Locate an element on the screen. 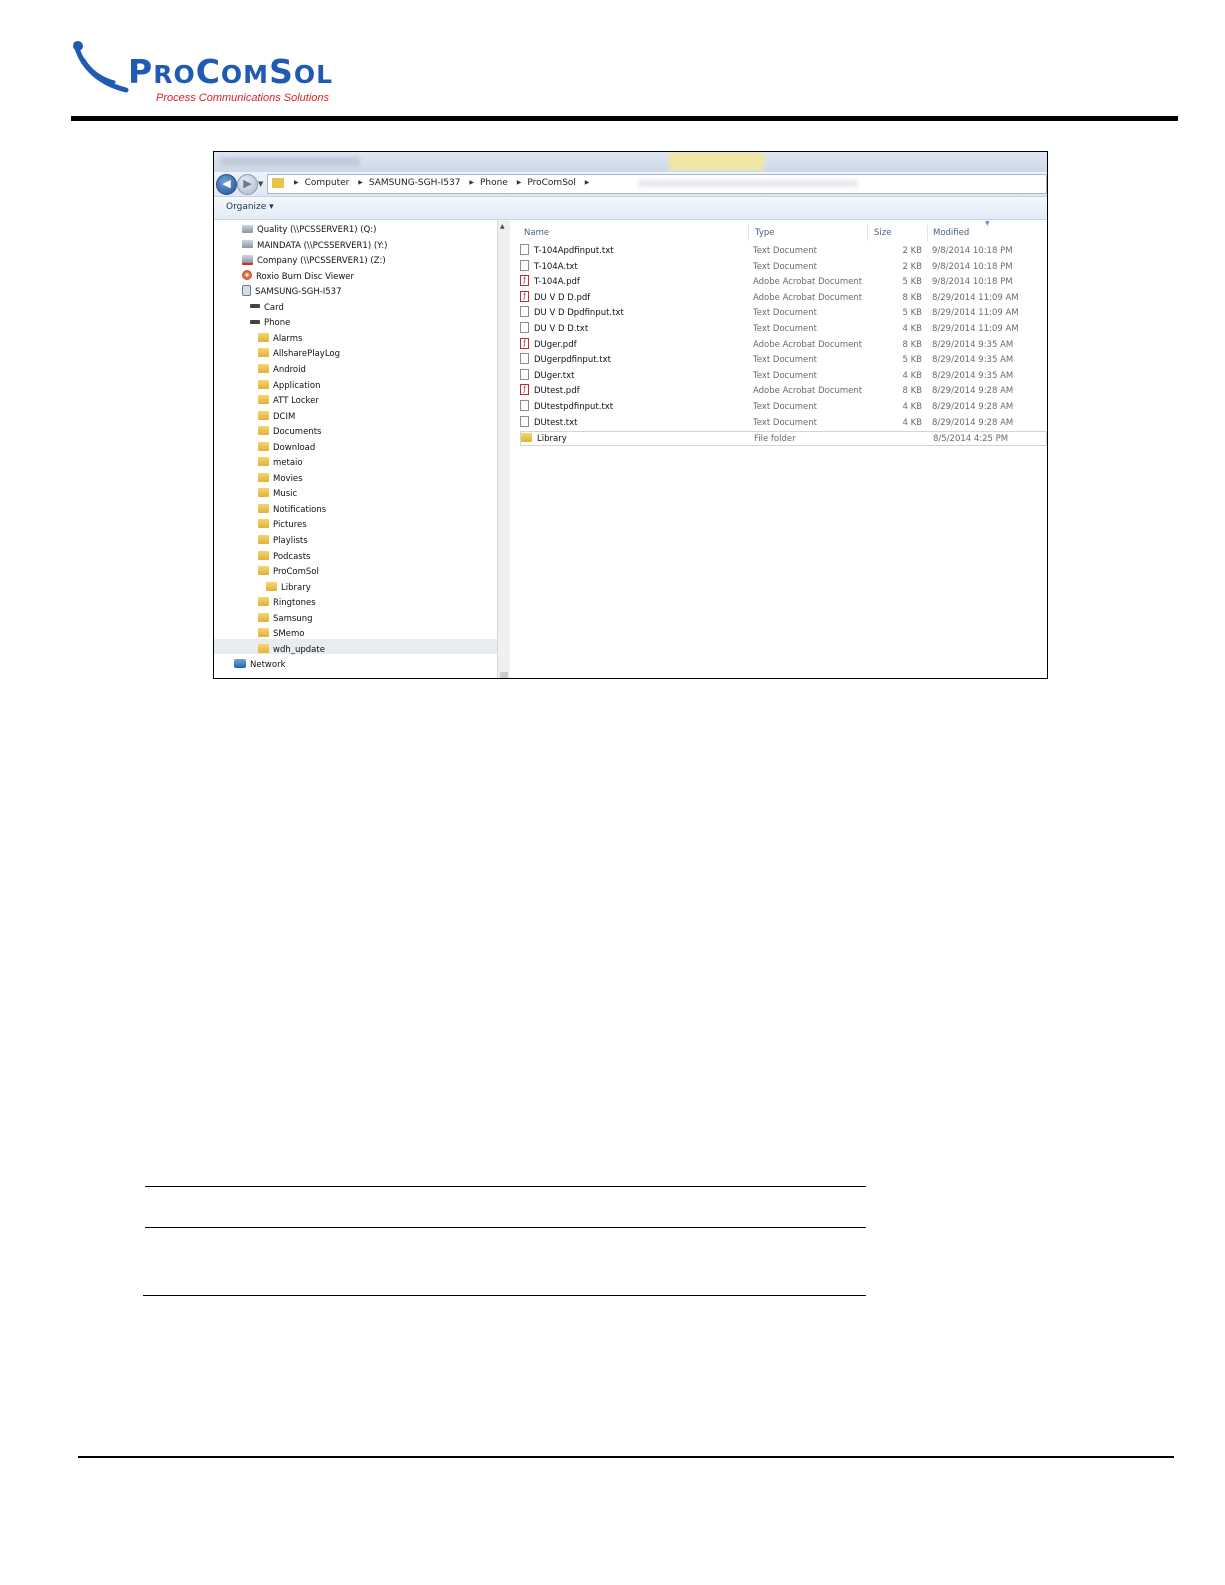 The height and width of the screenshot is (1585, 1225). nav-item: metaio is located at coordinates (280, 463).